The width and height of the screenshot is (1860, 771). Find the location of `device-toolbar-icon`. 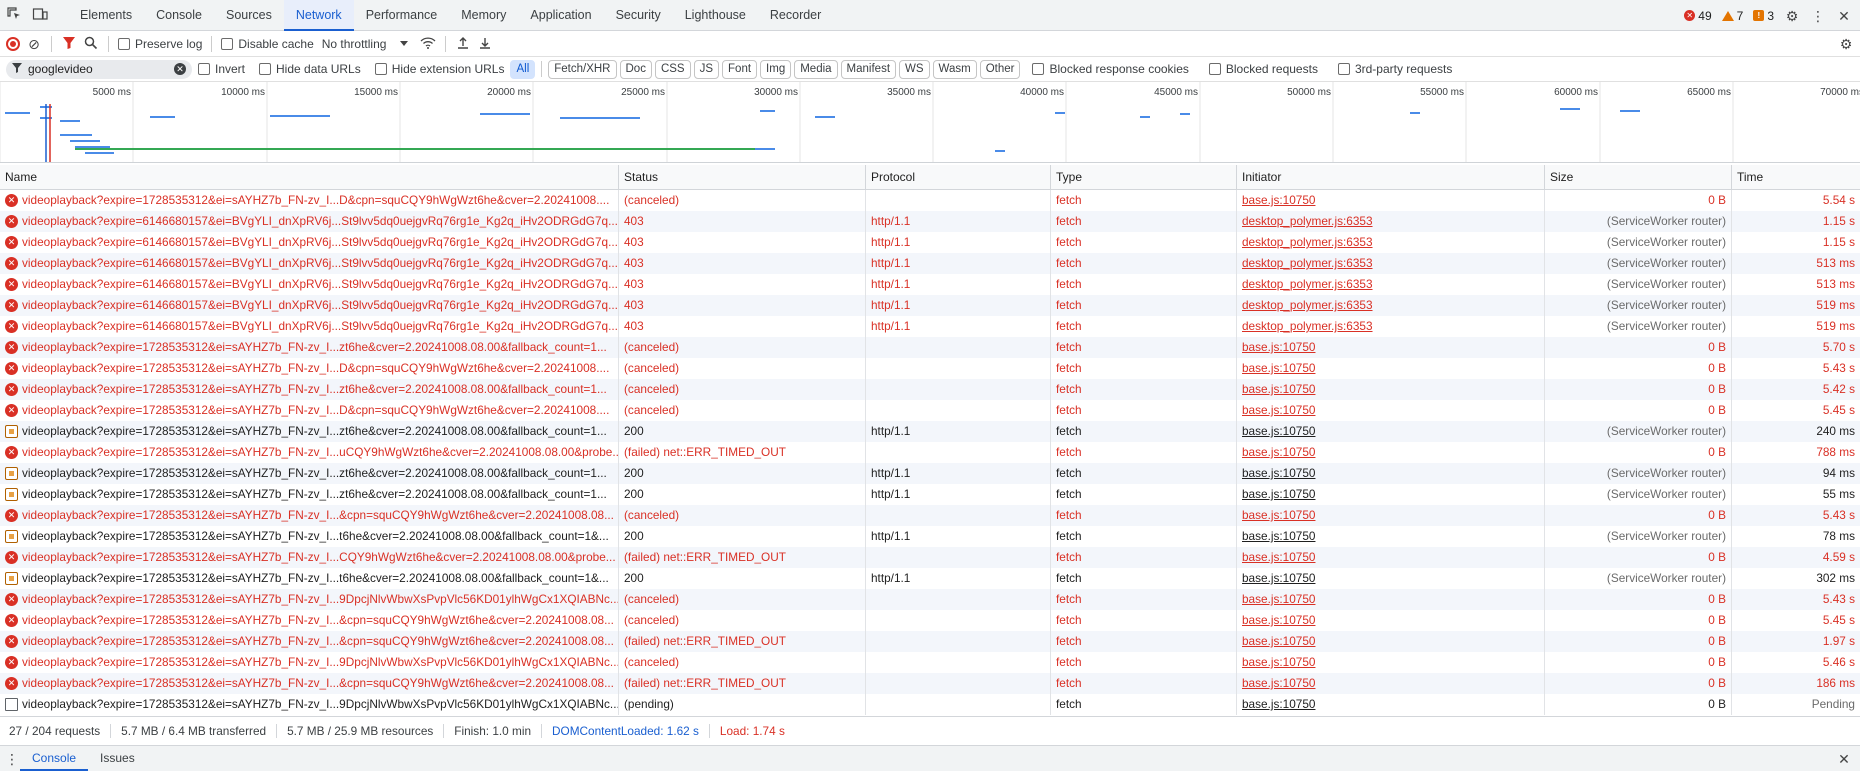

device-toolbar-icon is located at coordinates (40, 14).